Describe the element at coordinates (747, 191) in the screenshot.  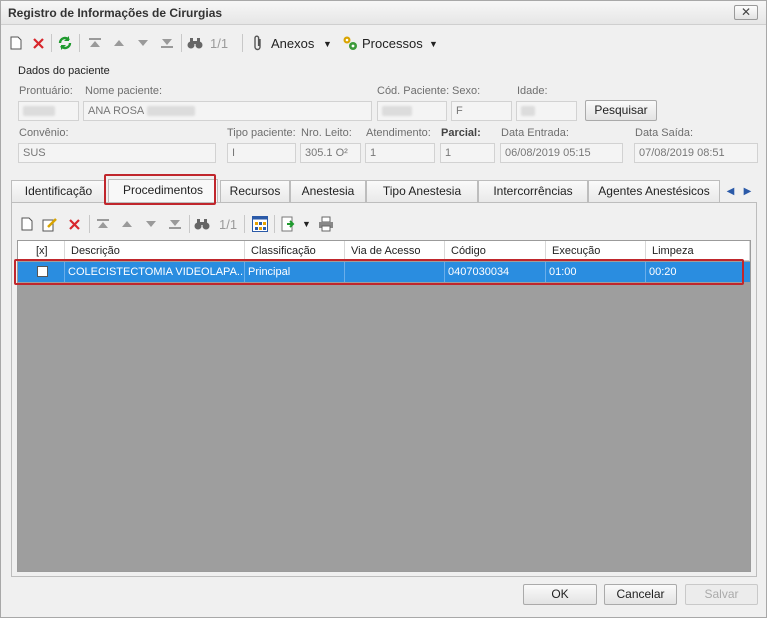
I see `tab-scroll-right-icon: ▶` at that location.